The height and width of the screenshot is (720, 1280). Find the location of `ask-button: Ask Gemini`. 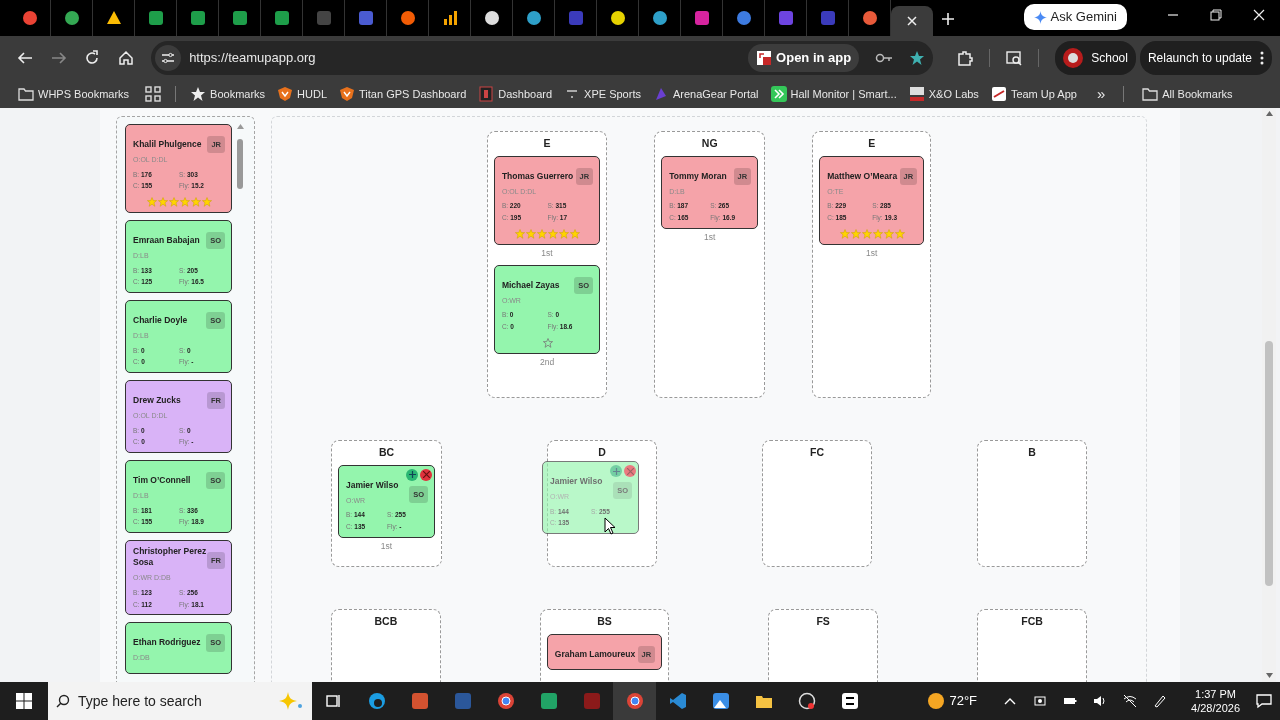

ask-button: Ask Gemini is located at coordinates (1075, 17).